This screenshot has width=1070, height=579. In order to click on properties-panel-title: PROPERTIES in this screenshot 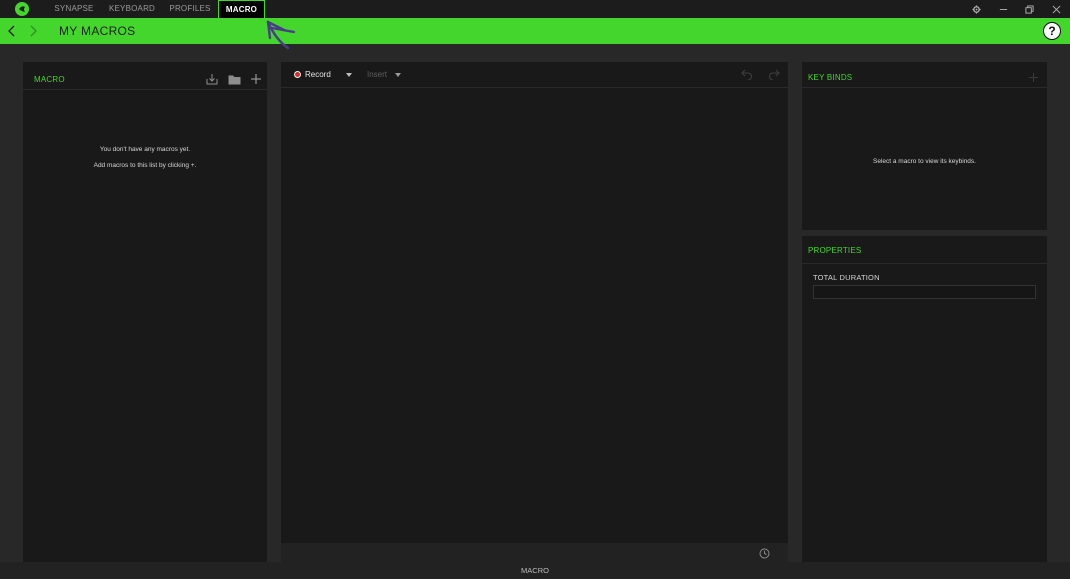, I will do `click(835, 250)`.